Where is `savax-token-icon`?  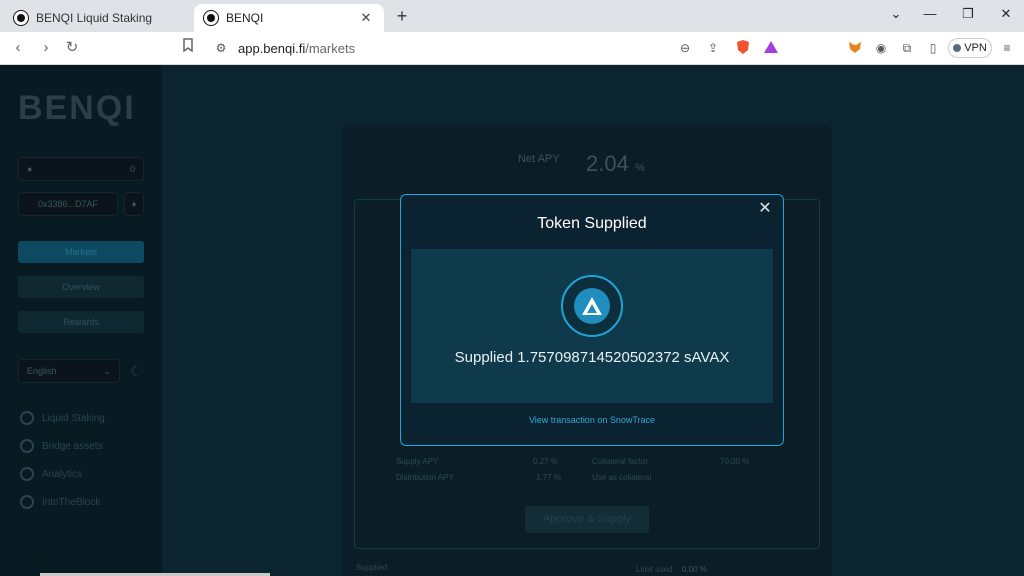
savax-token-icon is located at coordinates (592, 306).